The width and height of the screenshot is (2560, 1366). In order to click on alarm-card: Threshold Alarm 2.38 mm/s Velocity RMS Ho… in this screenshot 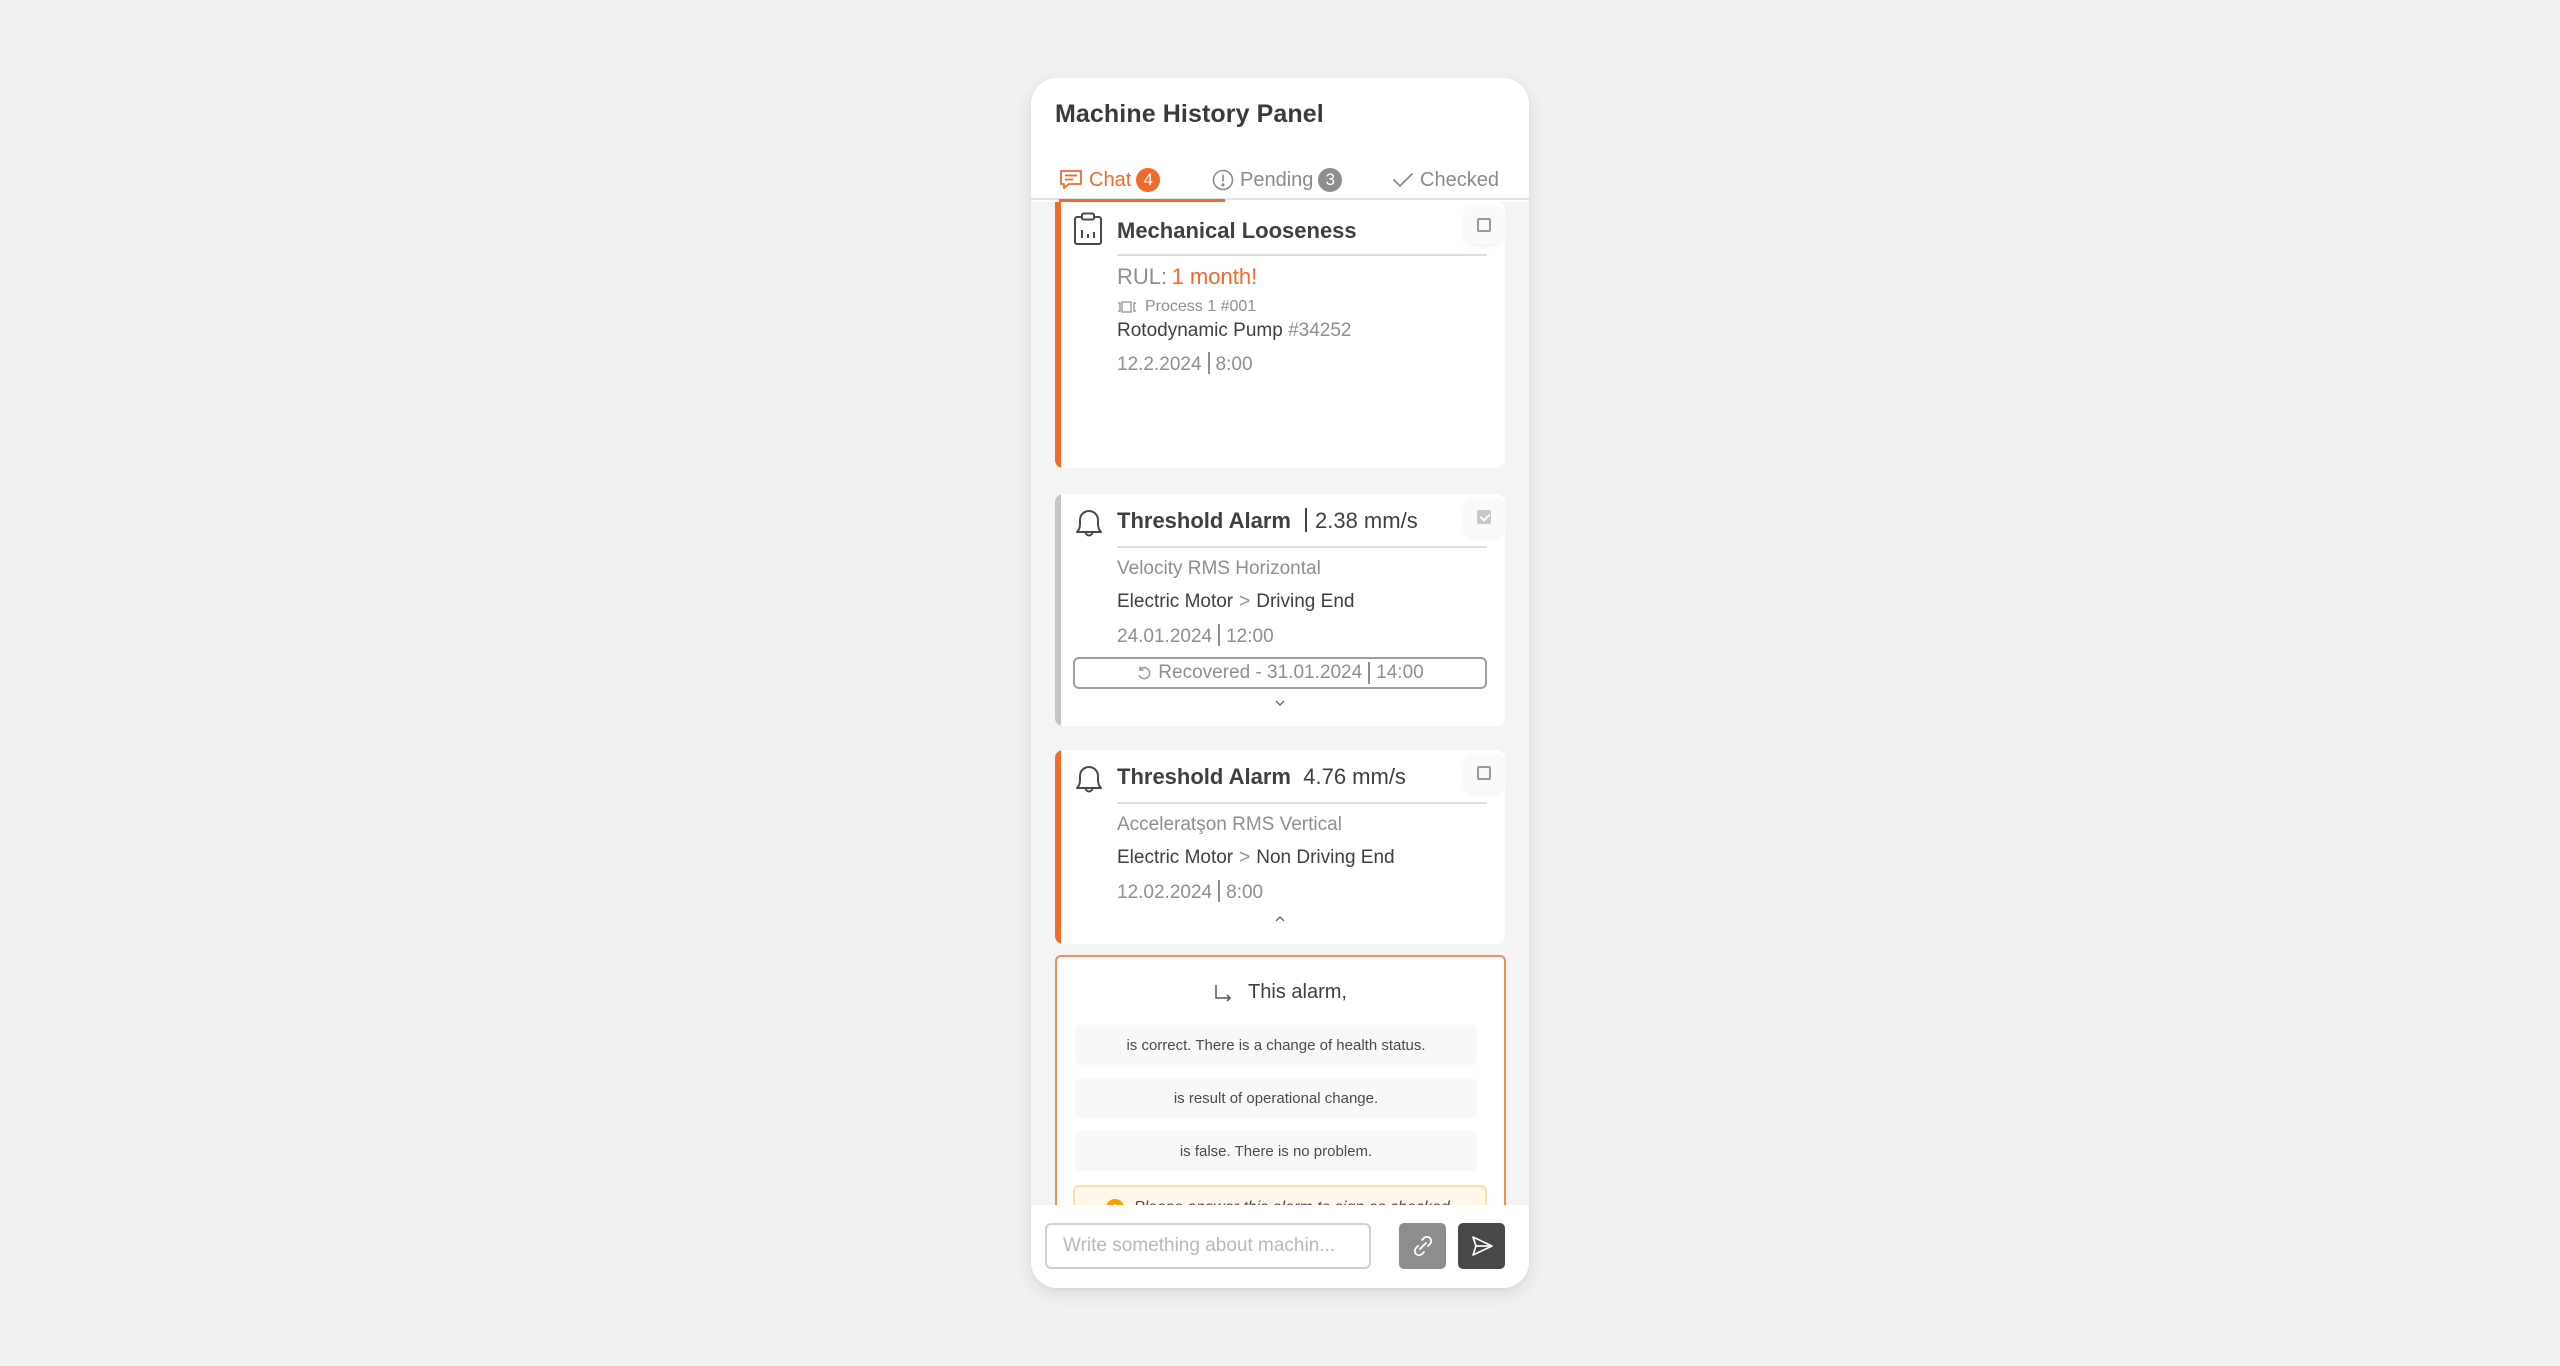, I will do `click(1280, 610)`.